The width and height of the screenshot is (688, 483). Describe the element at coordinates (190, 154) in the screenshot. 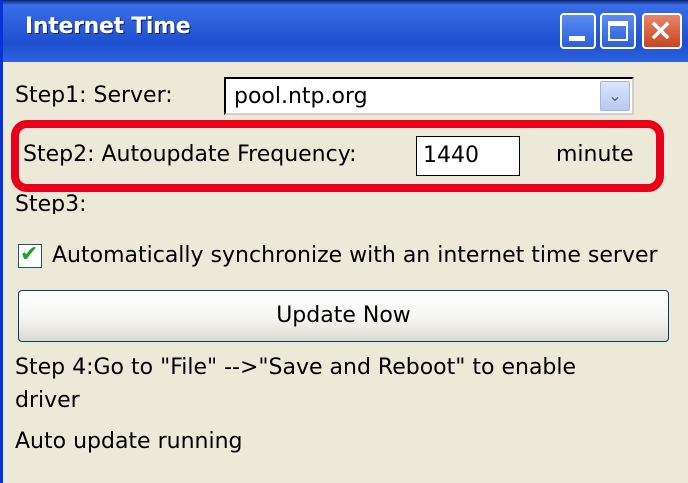

I see `step2-label: Step2: Autoupdate Frequency:` at that location.